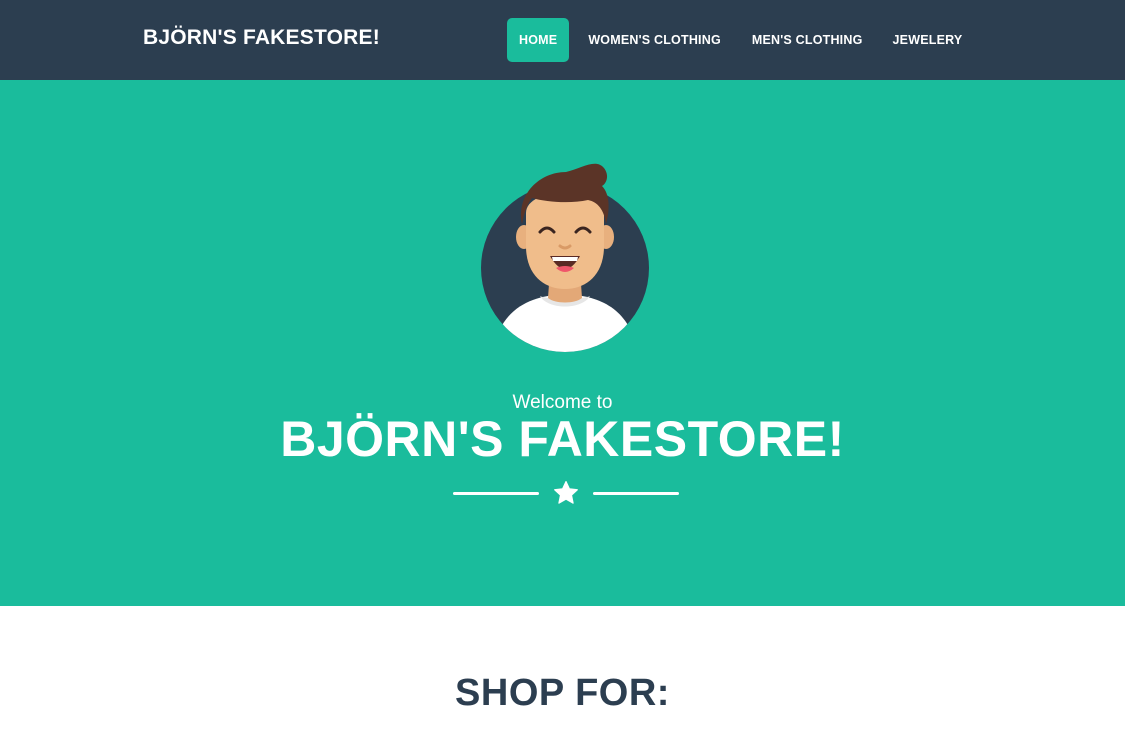  Describe the element at coordinates (261, 38) in the screenshot. I see `brand-logo-link: BJÖRN'S FAKESTORE!` at that location.